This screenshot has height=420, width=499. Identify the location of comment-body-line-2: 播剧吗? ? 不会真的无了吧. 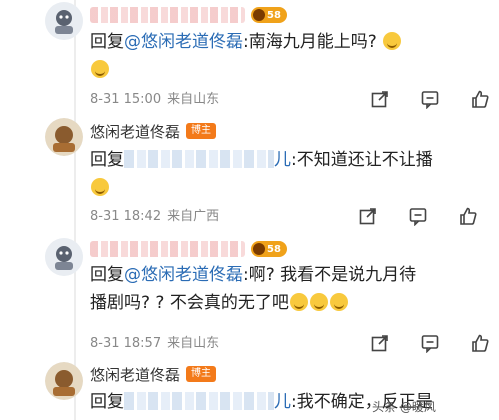
(189, 303).